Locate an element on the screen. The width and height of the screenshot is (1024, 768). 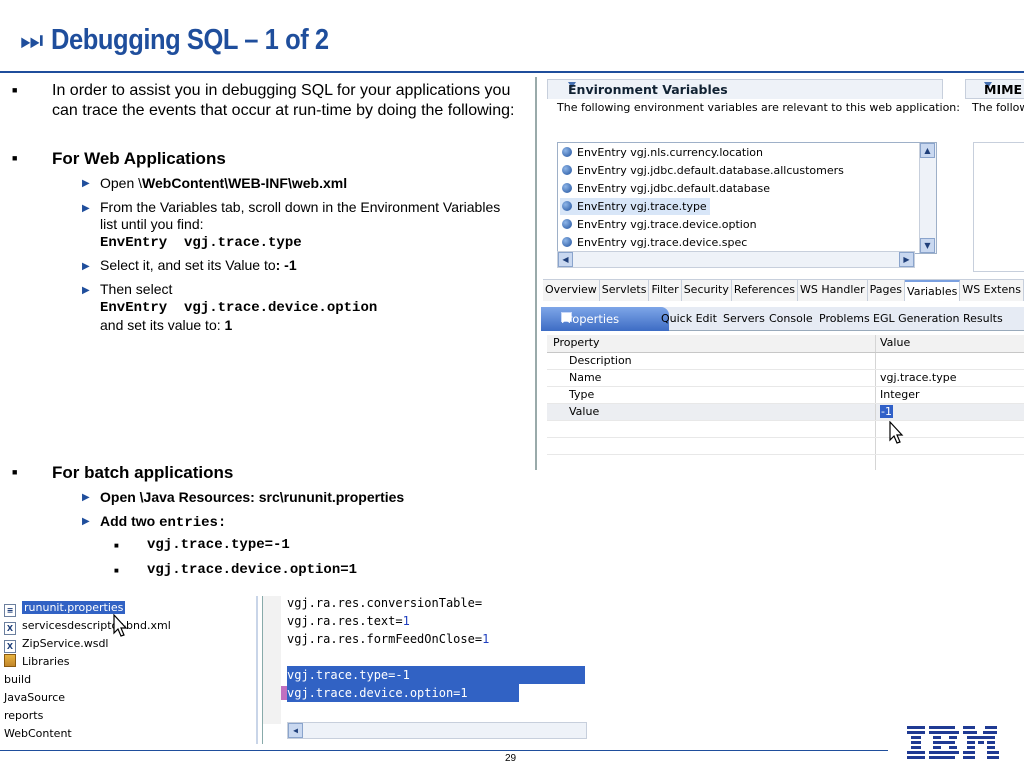
tree-item-build: build is located at coordinates (17, 680).